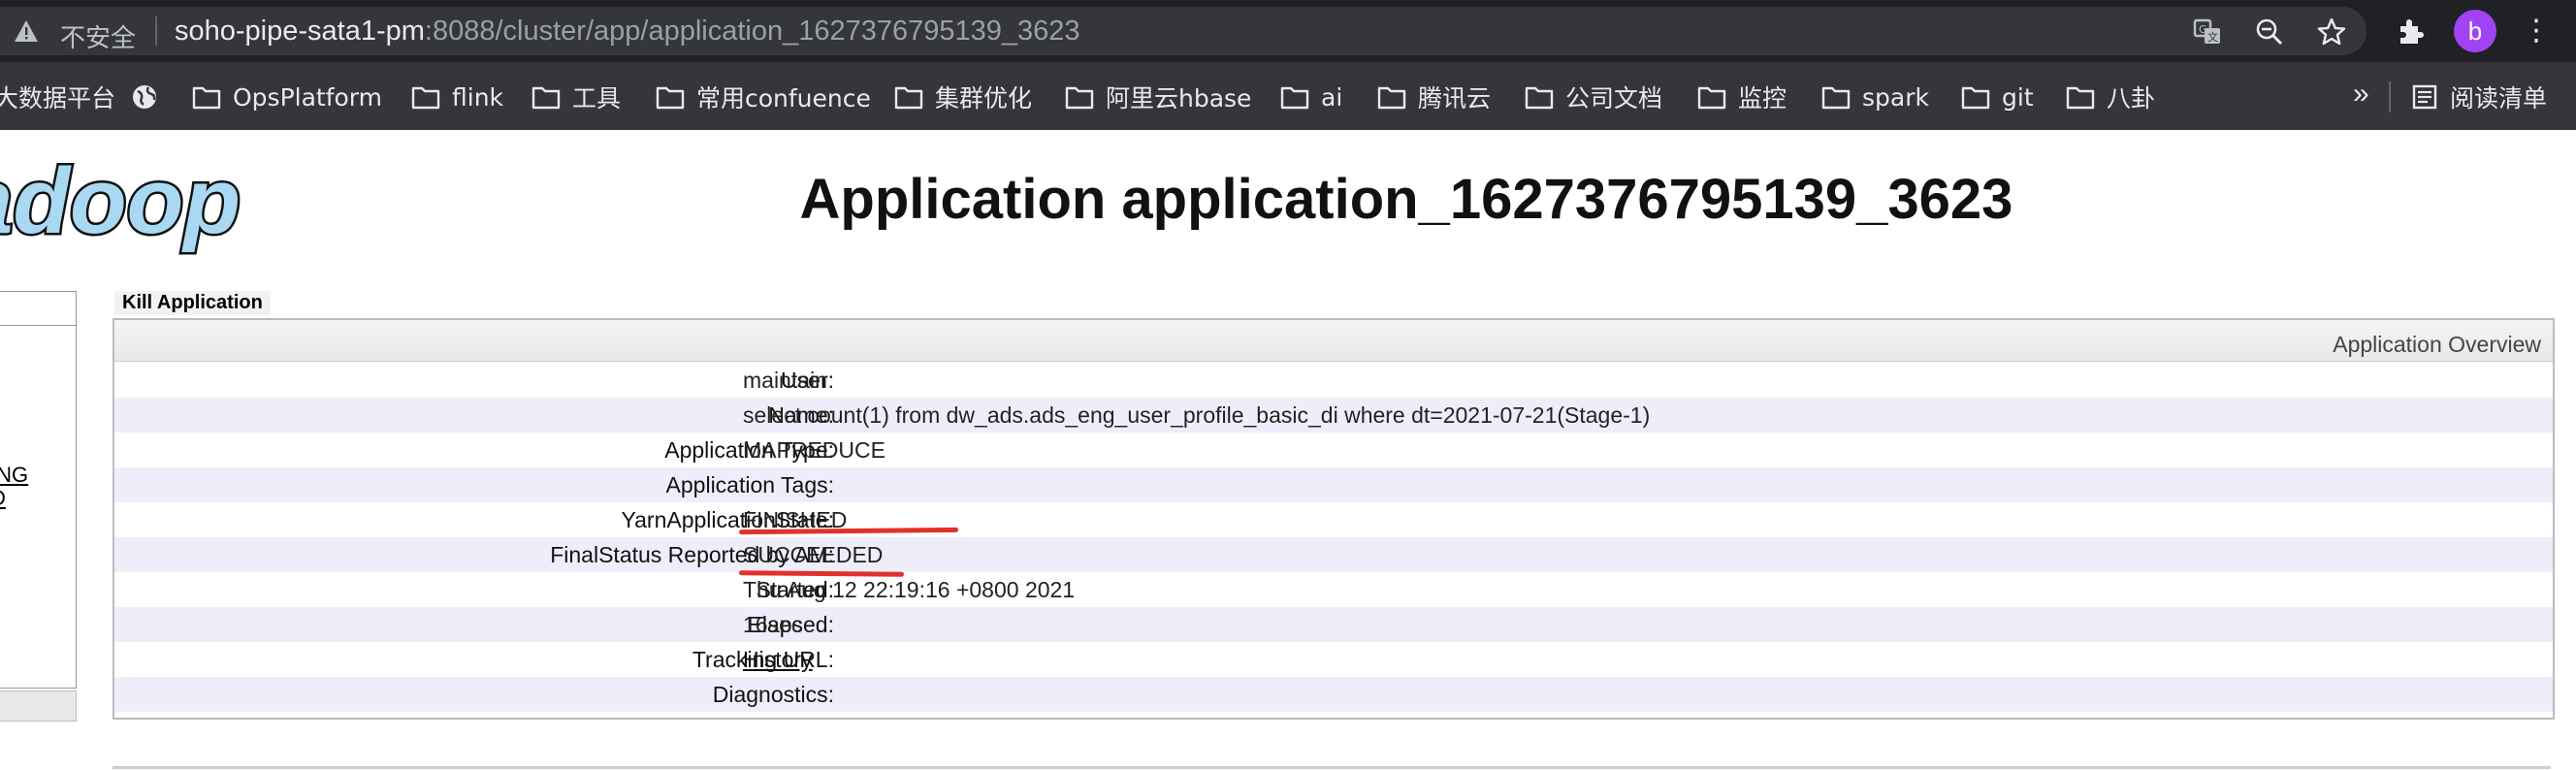 The image size is (2576, 770). Describe the element at coordinates (2331, 32) in the screenshot. I see `star-icon` at that location.